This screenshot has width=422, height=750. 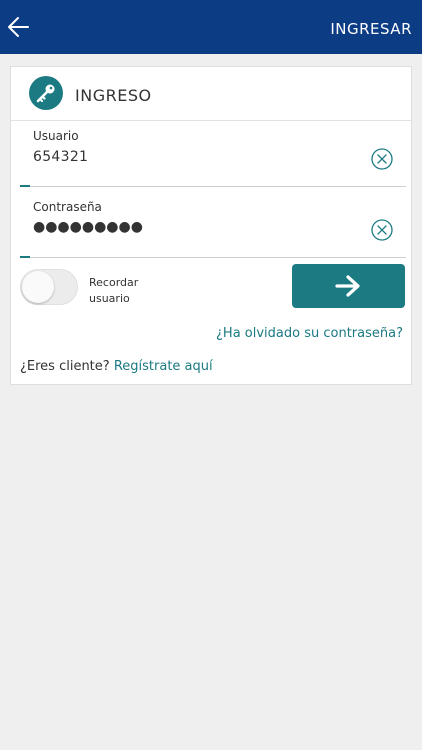 I want to click on card-title: INGRESO, so click(x=113, y=95).